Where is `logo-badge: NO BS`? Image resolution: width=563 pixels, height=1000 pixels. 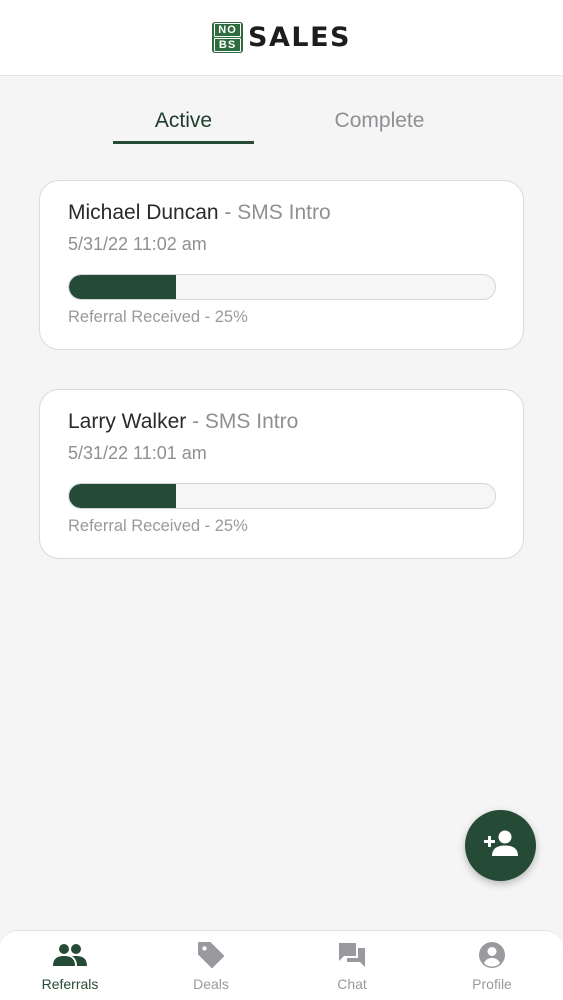
logo-badge: NO BS is located at coordinates (228, 37).